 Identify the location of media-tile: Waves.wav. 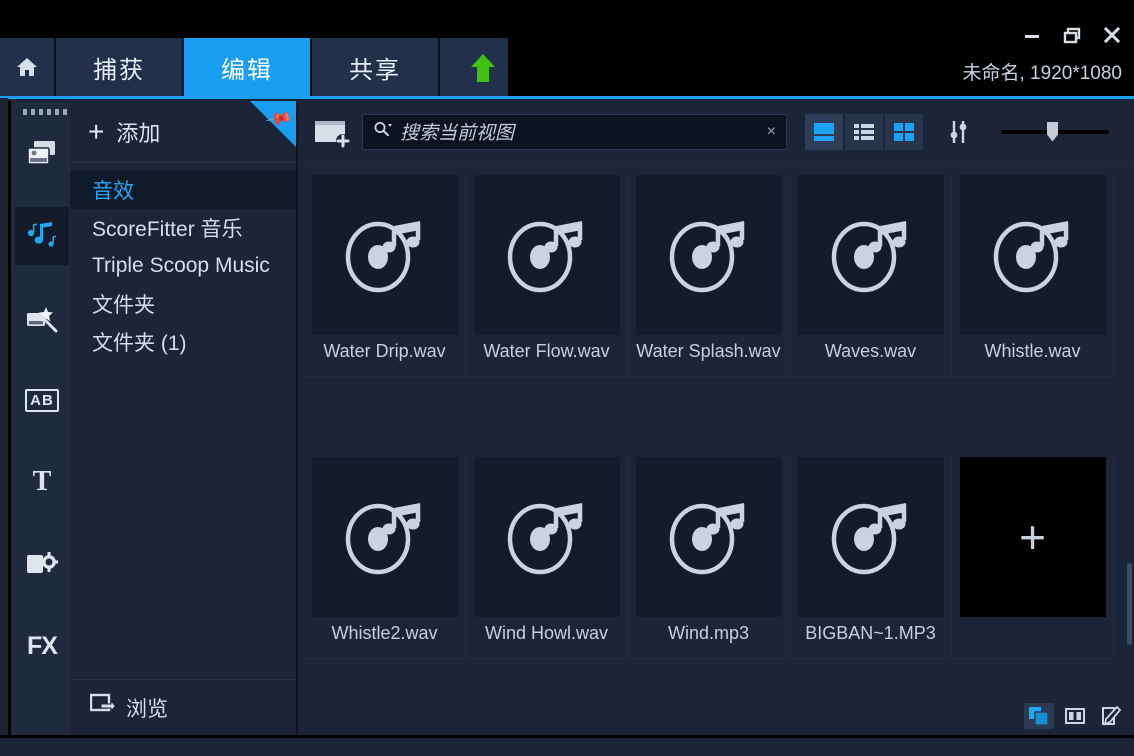
(871, 274).